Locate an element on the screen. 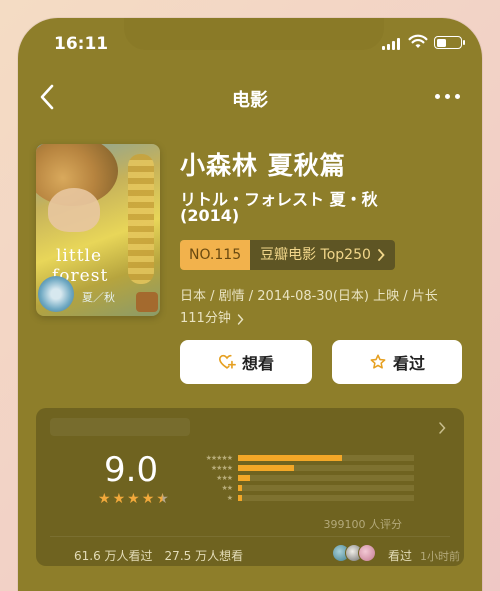 The height and width of the screenshot is (591, 500). rating-row-2-star: ★★ is located at coordinates (304, 488).